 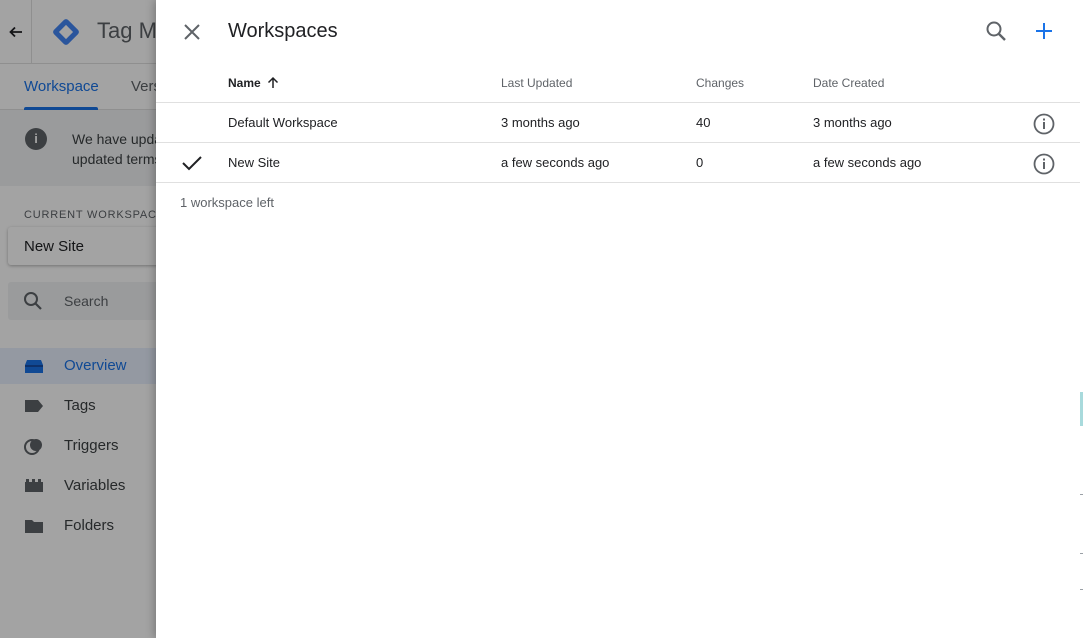 What do you see at coordinates (867, 162) in the screenshot?
I see `workspace-date-created: a few seconds ago` at bounding box center [867, 162].